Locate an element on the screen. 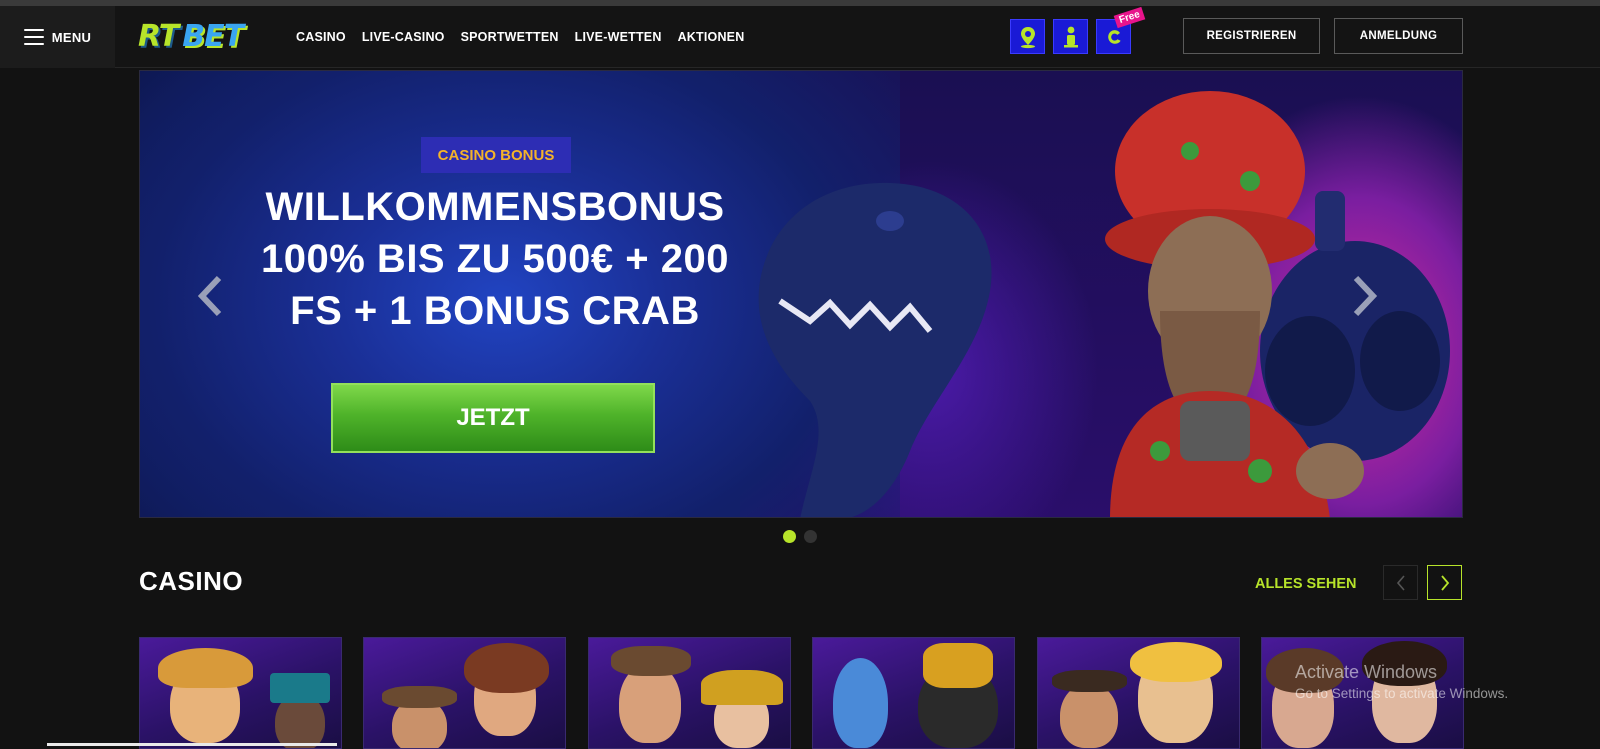  carousel-prev-button is located at coordinates (1400, 582).